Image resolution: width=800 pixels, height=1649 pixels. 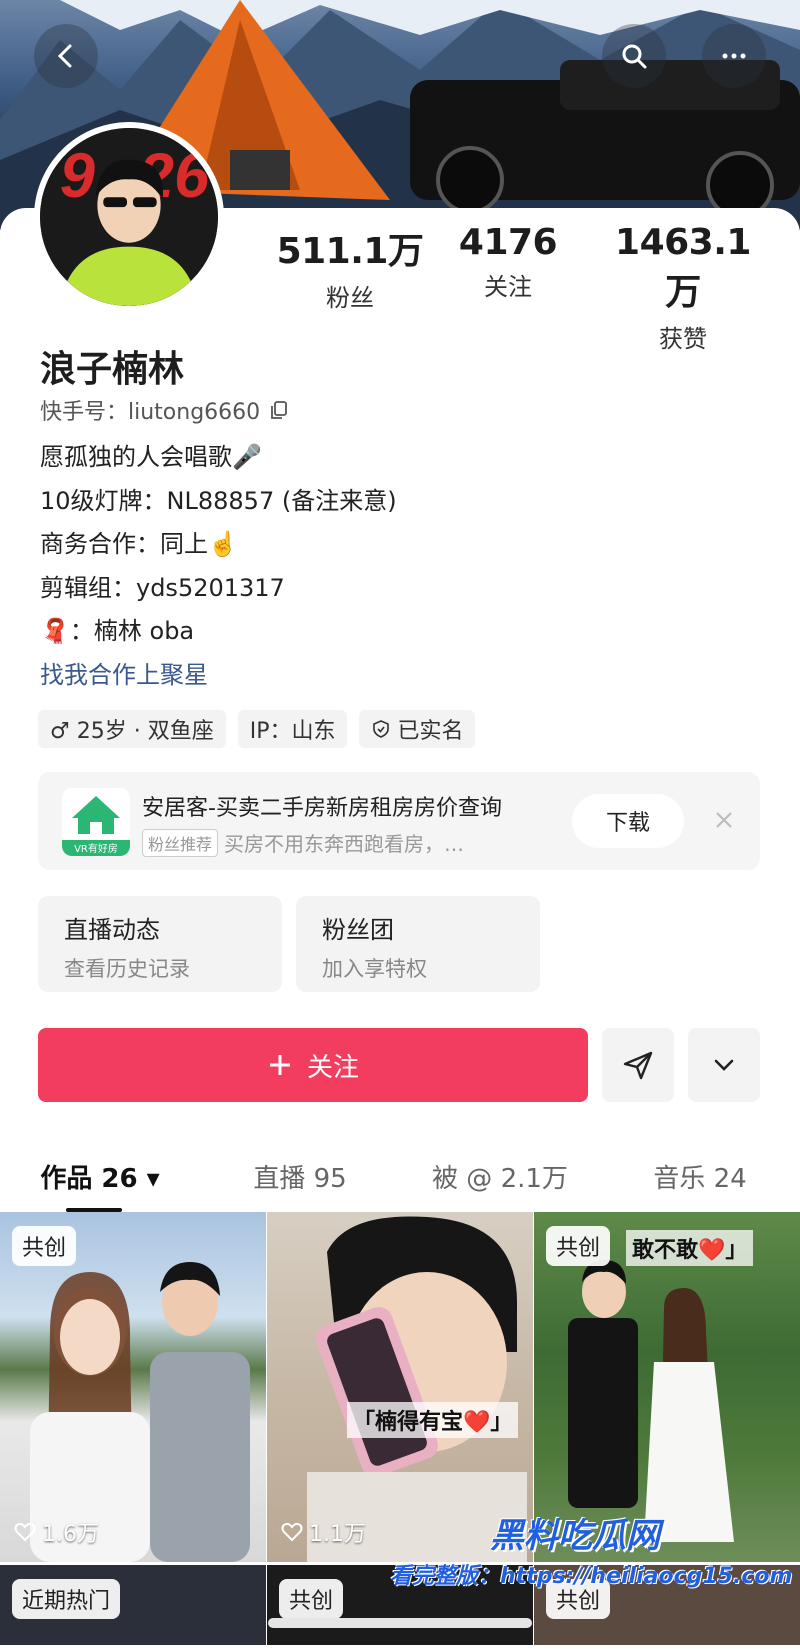 What do you see at coordinates (218, 500) in the screenshot?
I see `bio-line: 10级灯牌：NL88857 (备注来意)` at bounding box center [218, 500].